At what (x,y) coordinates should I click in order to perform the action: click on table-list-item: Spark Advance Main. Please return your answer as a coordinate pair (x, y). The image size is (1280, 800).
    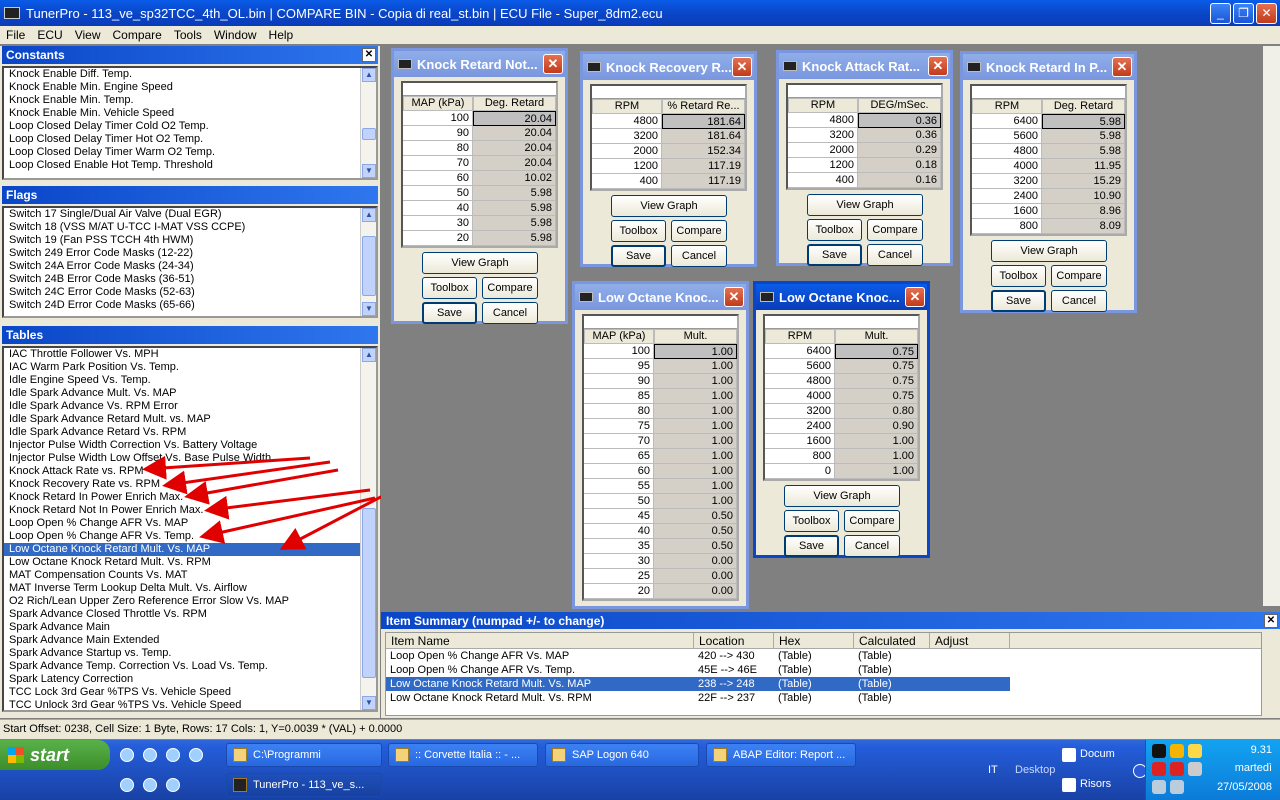
    Looking at the image, I should click on (190, 627).